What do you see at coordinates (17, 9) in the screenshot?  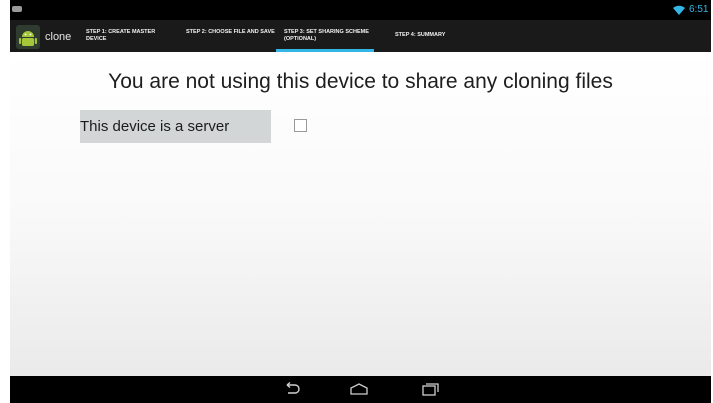 I see `controller-icon` at bounding box center [17, 9].